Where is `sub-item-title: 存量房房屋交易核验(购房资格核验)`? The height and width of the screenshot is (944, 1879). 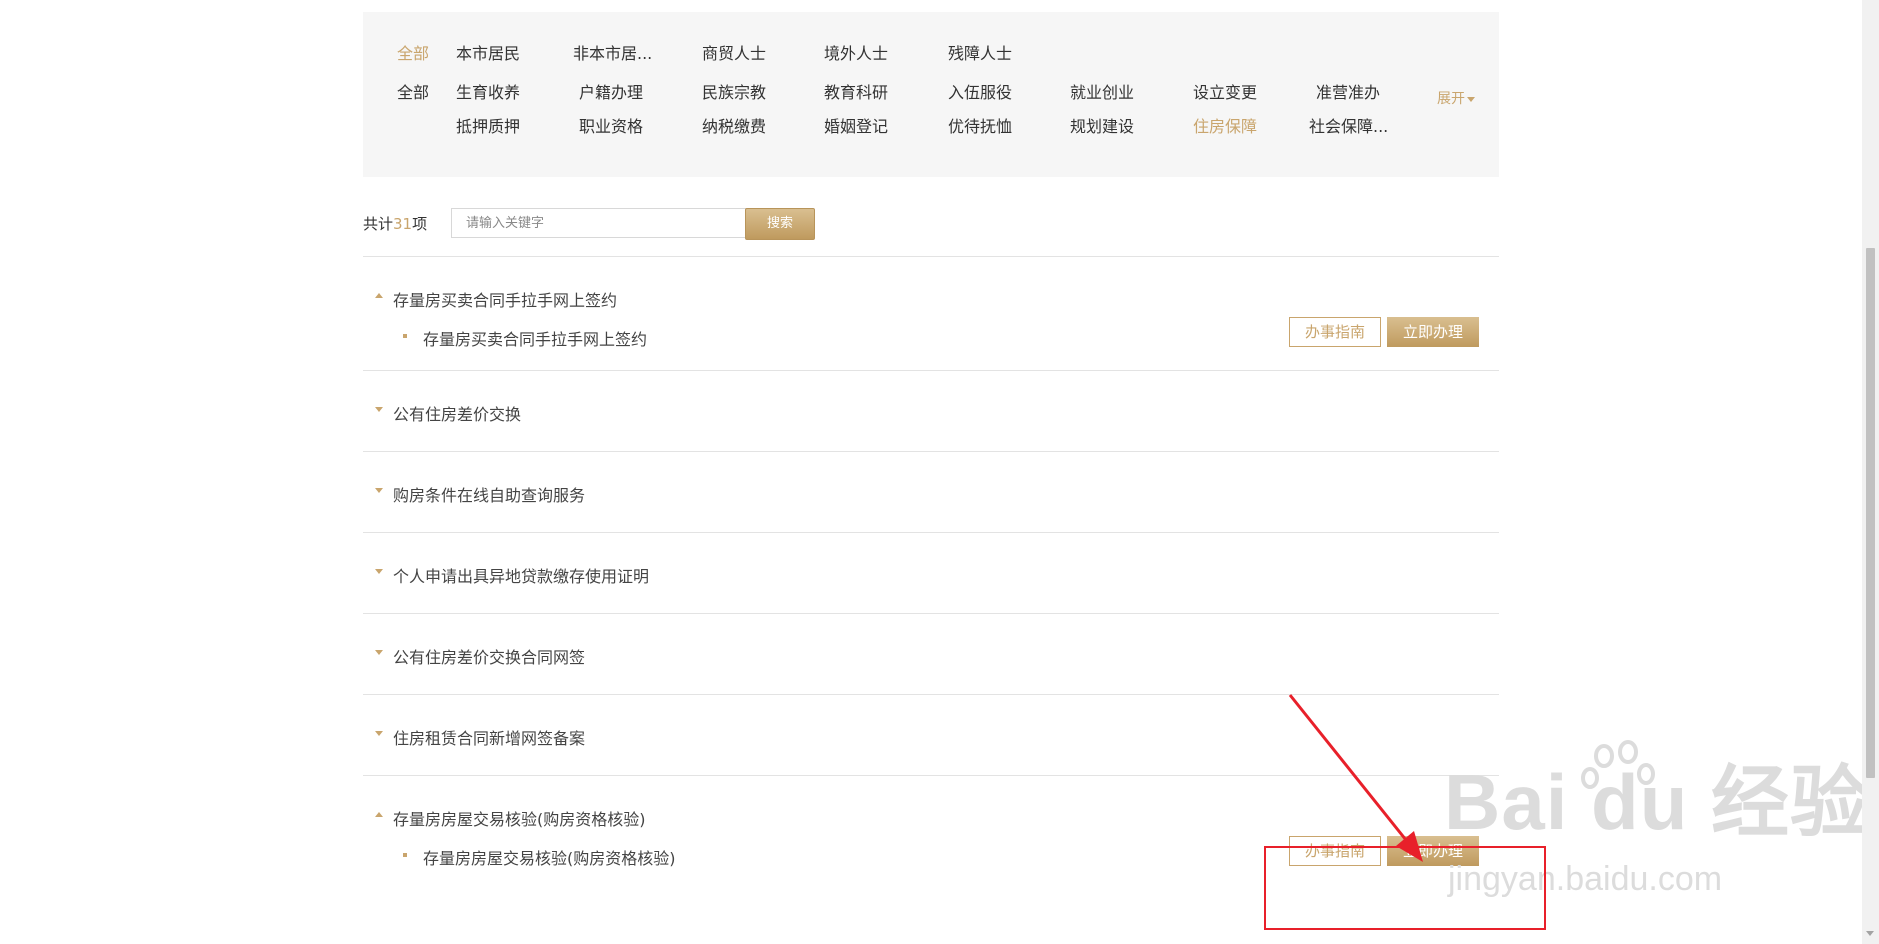
sub-item-title: 存量房房屋交易核验(购房资格核验) is located at coordinates (549, 858).